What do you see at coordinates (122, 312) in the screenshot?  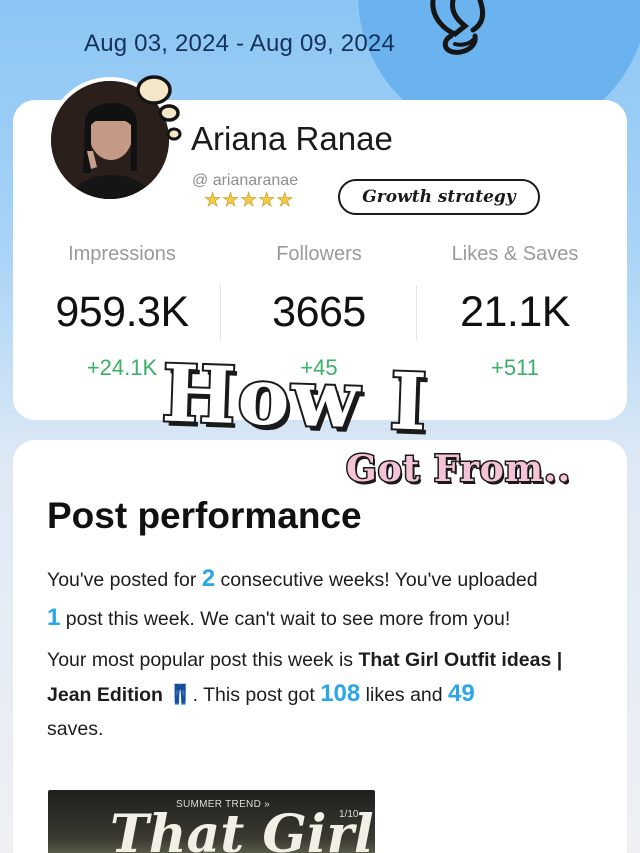 I see `stat-value: 959.3K` at bounding box center [122, 312].